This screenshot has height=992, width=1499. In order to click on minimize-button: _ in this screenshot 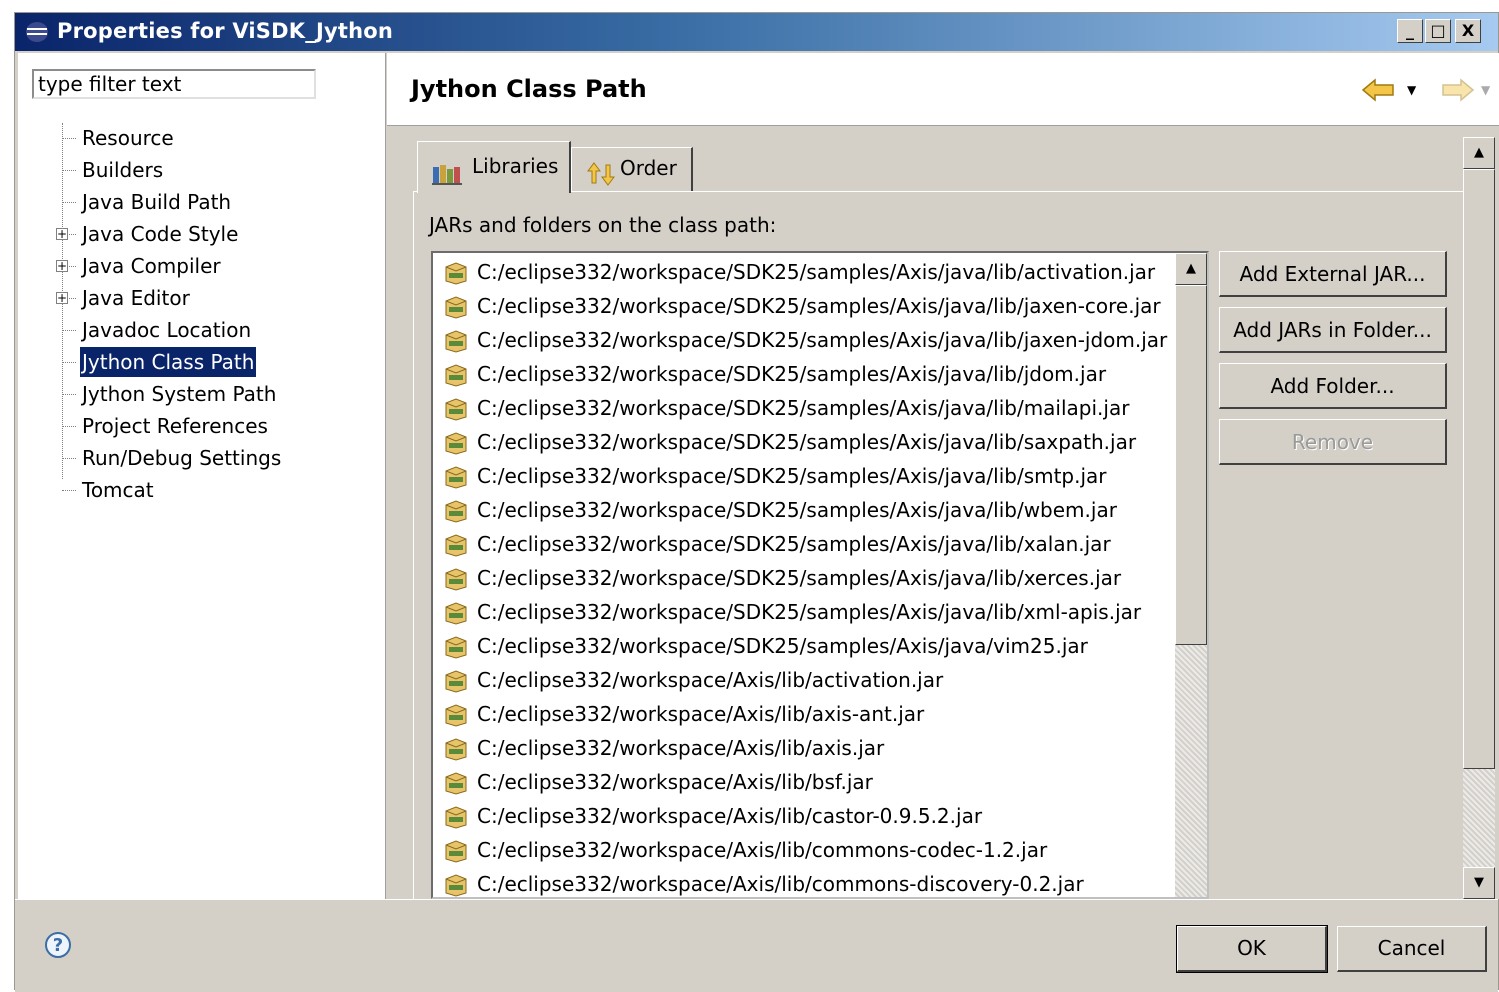, I will do `click(1410, 31)`.